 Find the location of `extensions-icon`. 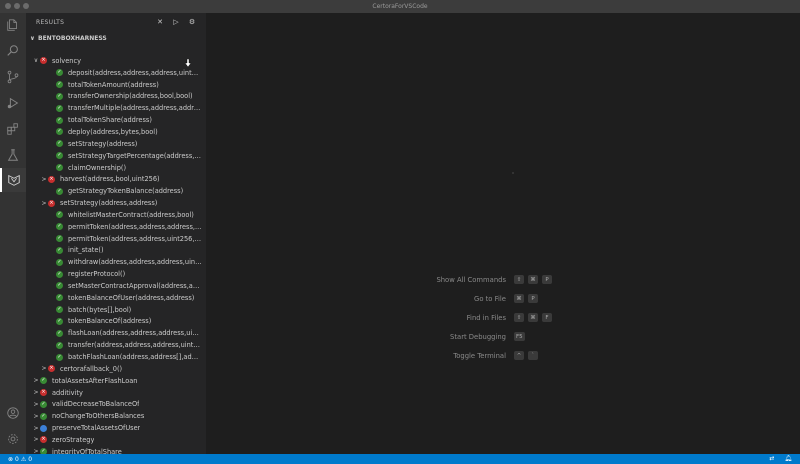

extensions-icon is located at coordinates (13, 129).